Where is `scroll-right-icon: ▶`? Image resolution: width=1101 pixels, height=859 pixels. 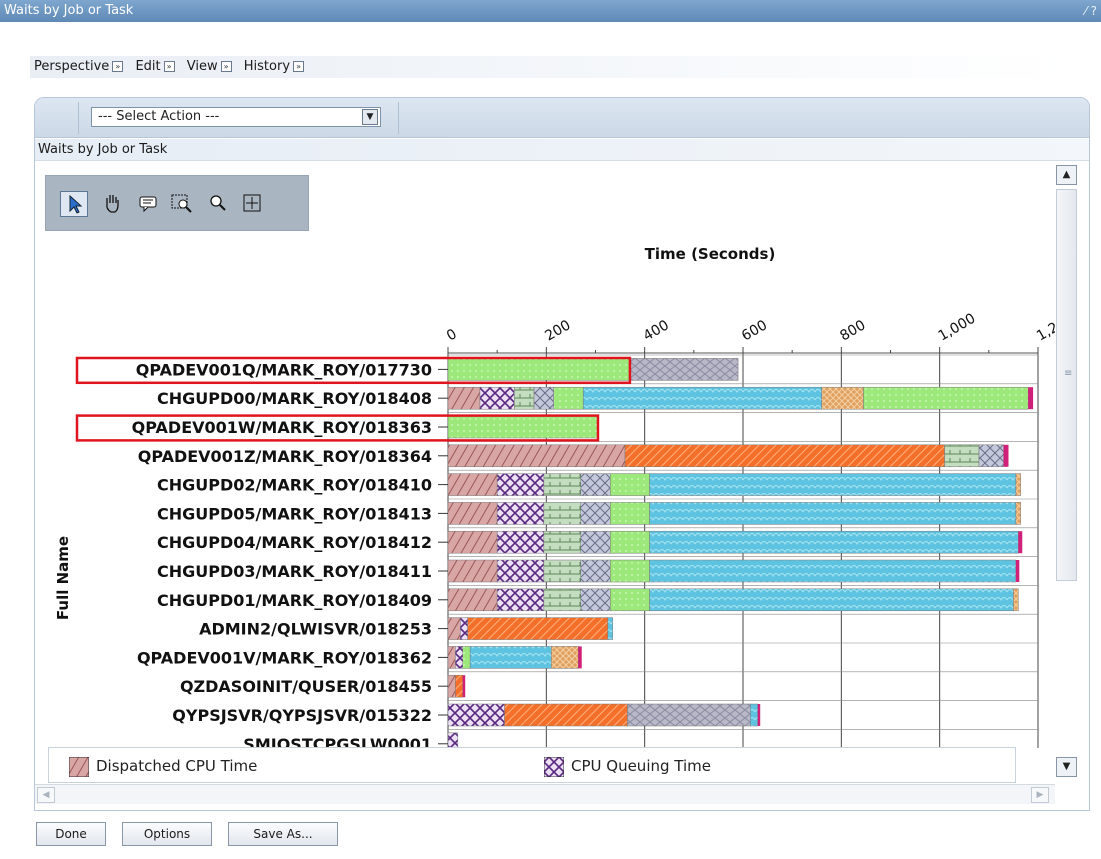 scroll-right-icon: ▶ is located at coordinates (1040, 795).